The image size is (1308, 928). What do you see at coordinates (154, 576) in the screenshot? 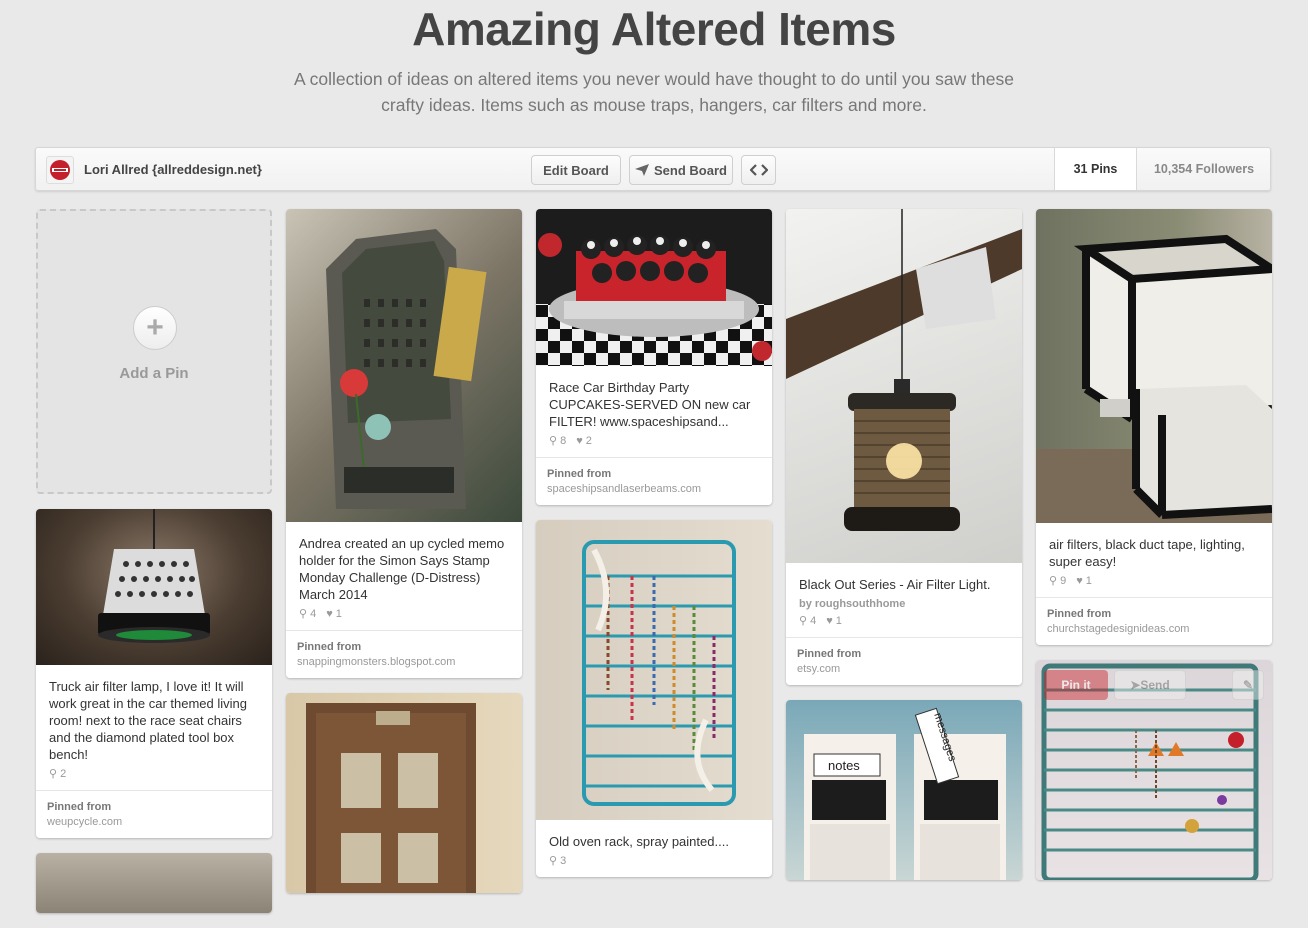
I see `filter-lamp-photo` at bounding box center [154, 576].